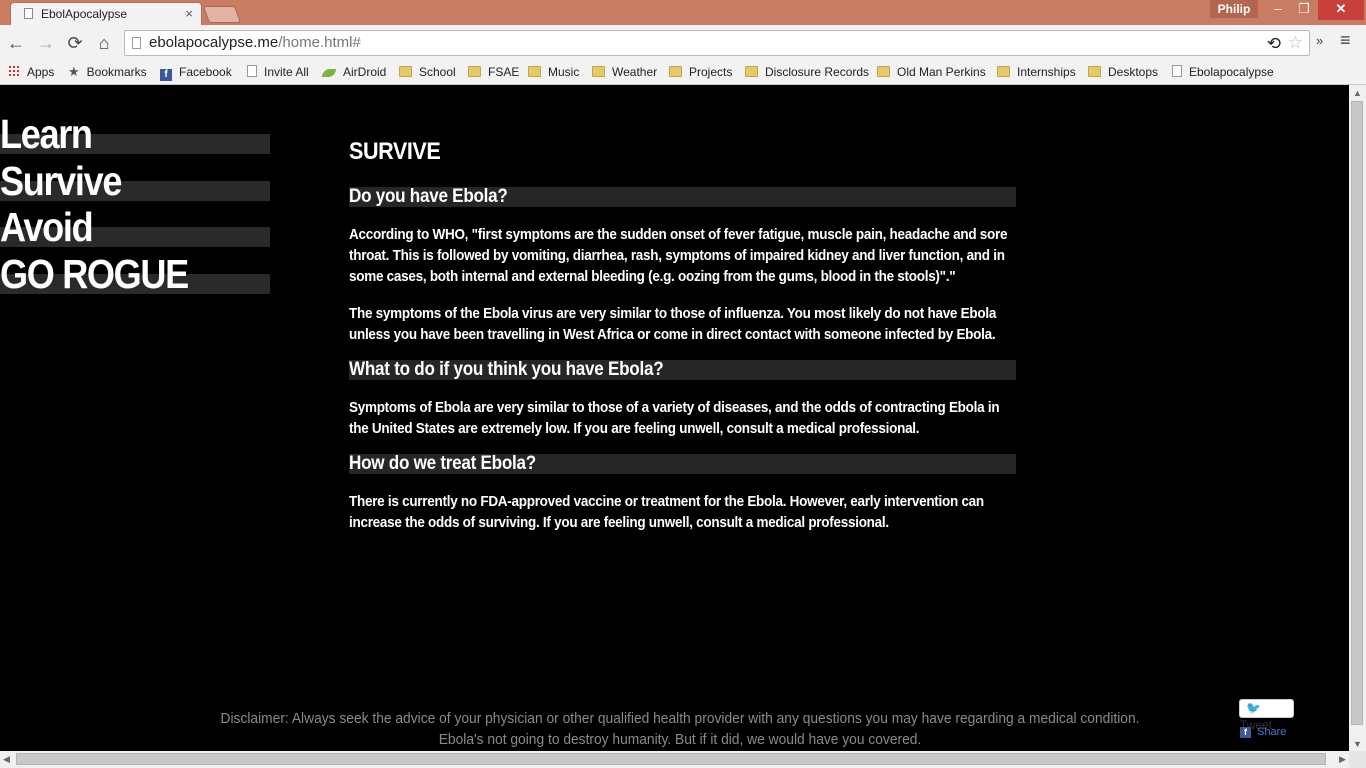 This screenshot has height=768, width=1366. Describe the element at coordinates (94, 274) in the screenshot. I see `sidebar-item-label: GO ROGUE` at that location.